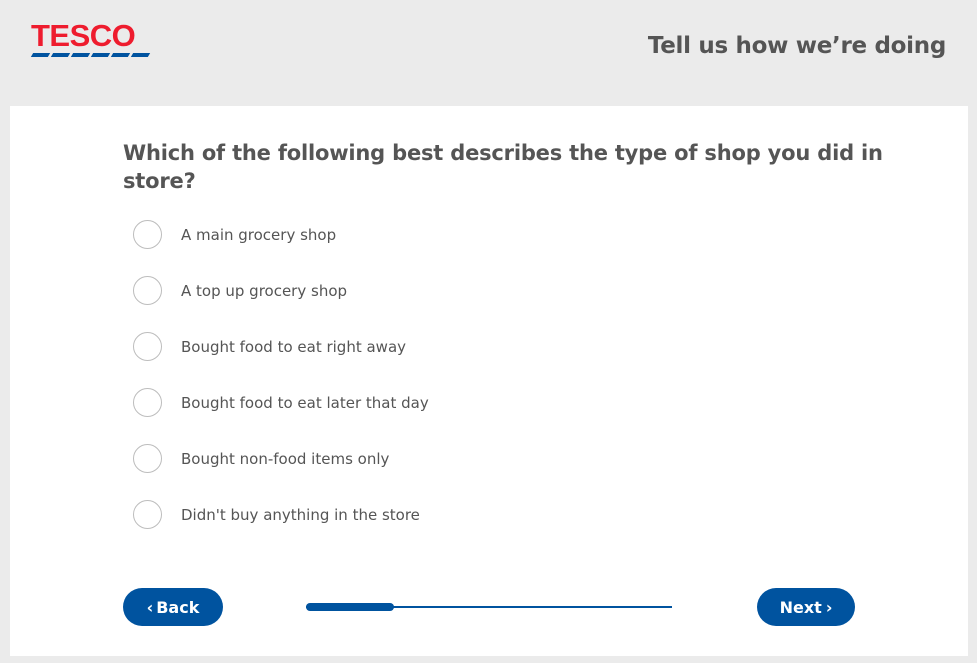 This screenshot has height=663, width=977. What do you see at coordinates (489, 607) in the screenshot?
I see `progress-bar` at bounding box center [489, 607].